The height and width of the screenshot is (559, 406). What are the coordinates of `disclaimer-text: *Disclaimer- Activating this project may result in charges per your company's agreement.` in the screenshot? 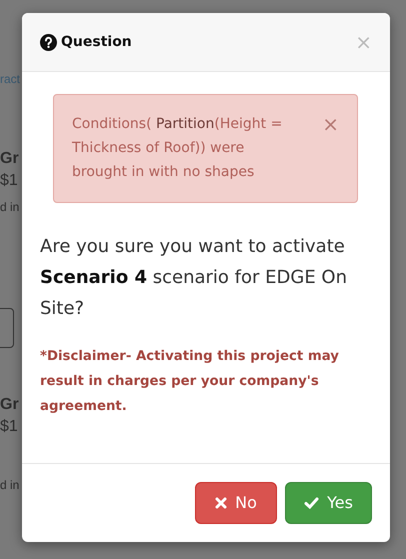 It's located at (190, 382).